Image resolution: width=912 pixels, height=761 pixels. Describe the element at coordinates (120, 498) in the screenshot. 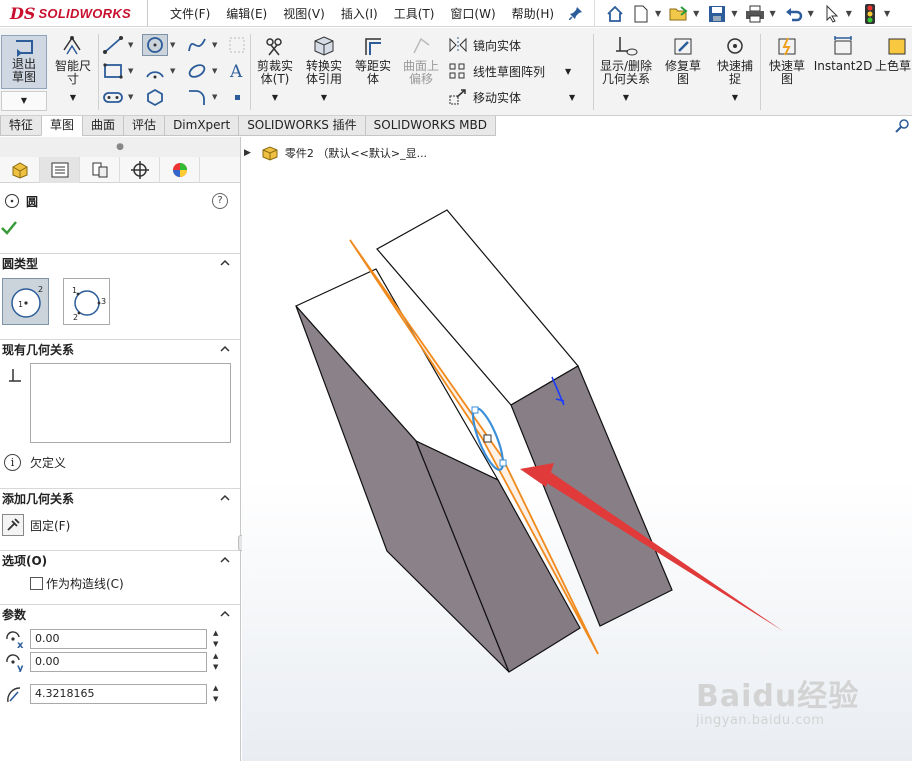

I see `section-add-relations: 添加几何关系` at that location.